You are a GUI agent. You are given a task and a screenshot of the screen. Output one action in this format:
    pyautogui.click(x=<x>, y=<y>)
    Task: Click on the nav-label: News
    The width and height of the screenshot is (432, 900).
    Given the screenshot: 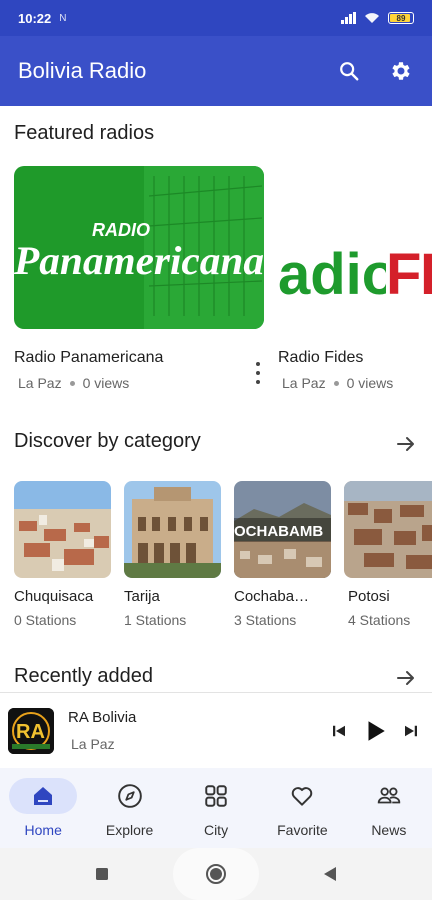 What is the action you would take?
    pyautogui.click(x=389, y=830)
    